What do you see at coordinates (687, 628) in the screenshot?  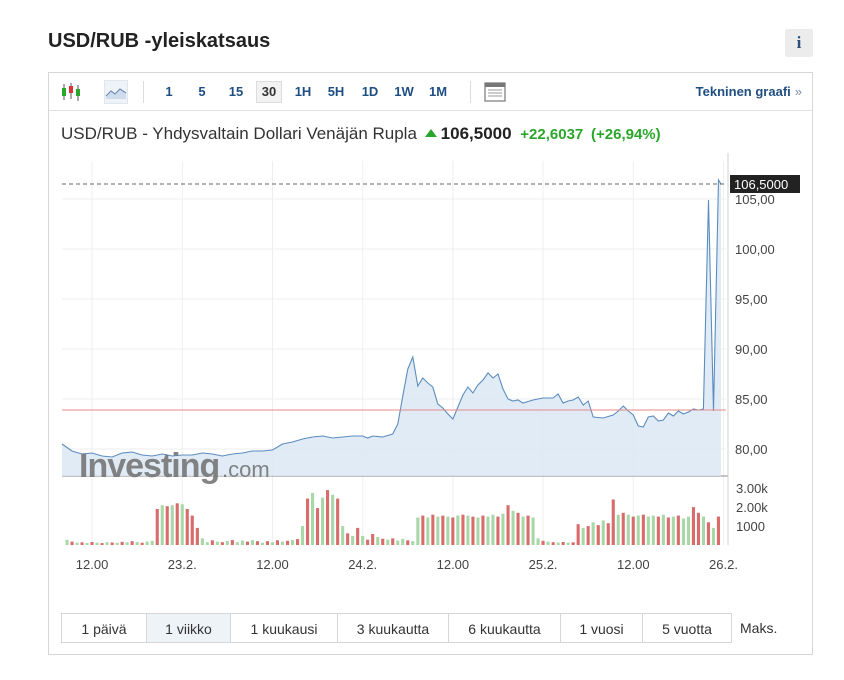 I see `range-5-years: 5 vuotta` at bounding box center [687, 628].